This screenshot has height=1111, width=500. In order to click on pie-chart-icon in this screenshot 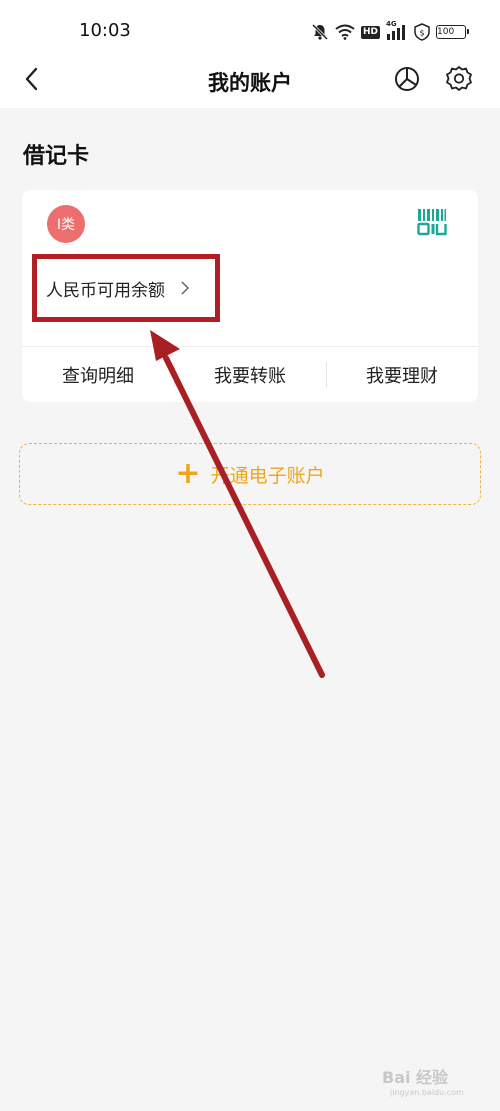, I will do `click(407, 79)`.